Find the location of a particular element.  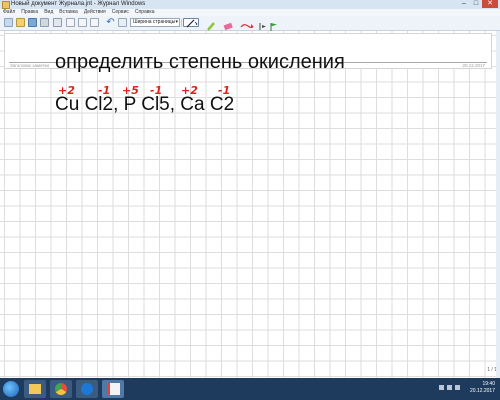

handwritten-heading: определить степень окисления is located at coordinates (200, 62).